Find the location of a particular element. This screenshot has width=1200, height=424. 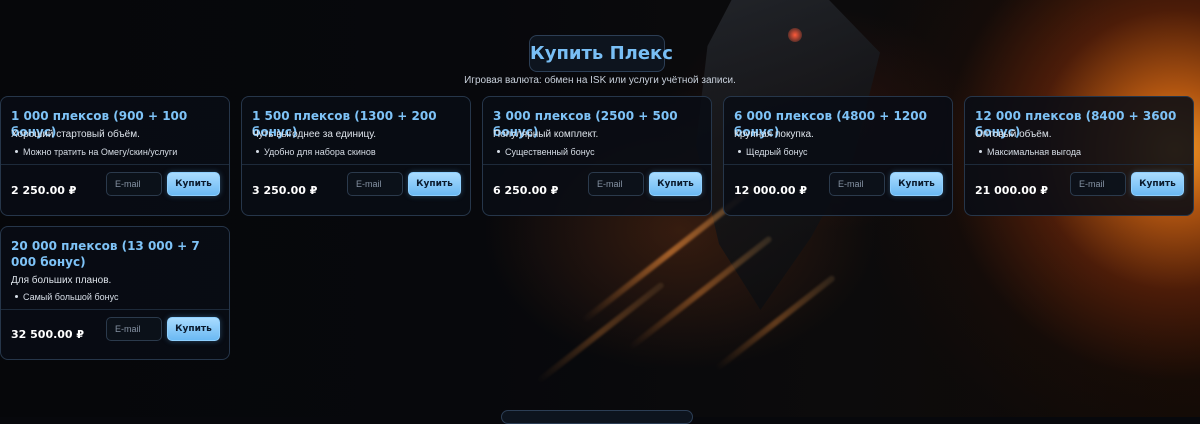

product-price: 32 500.00 ₽ is located at coordinates (48, 334).